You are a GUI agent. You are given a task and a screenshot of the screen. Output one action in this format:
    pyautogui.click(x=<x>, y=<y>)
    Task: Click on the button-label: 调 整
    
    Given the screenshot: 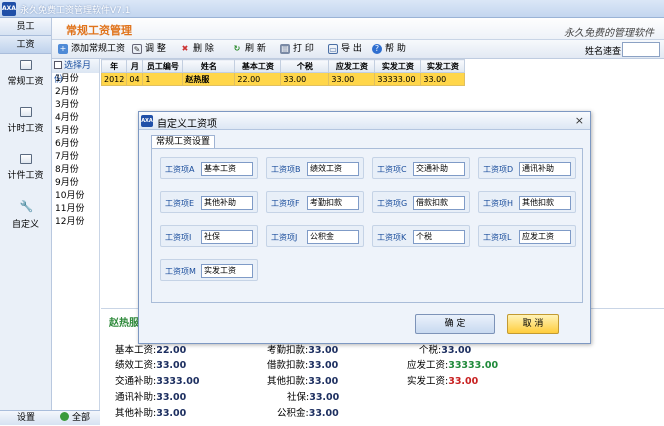 What is the action you would take?
    pyautogui.click(x=155, y=49)
    